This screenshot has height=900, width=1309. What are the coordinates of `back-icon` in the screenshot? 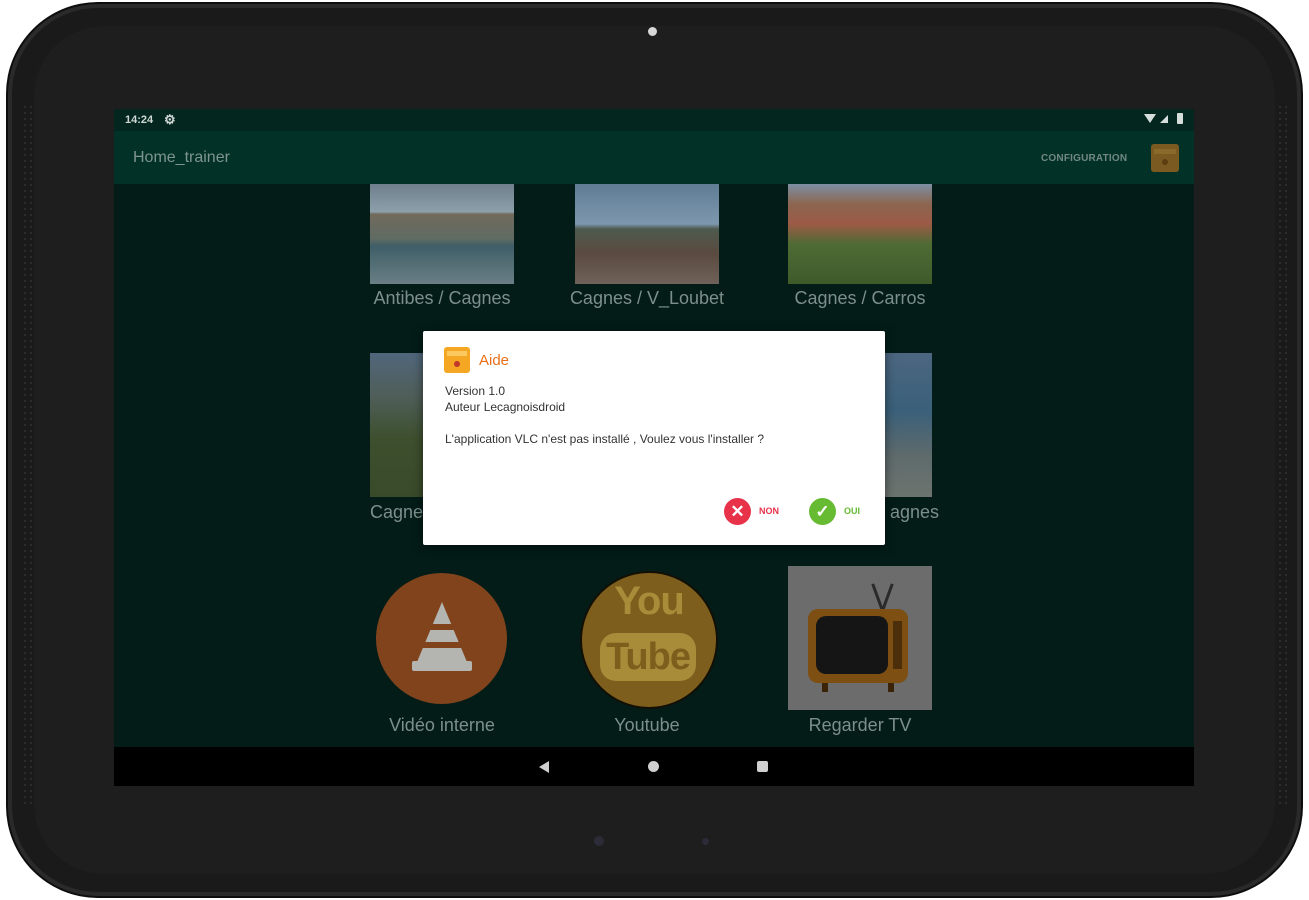 It's located at (544, 767).